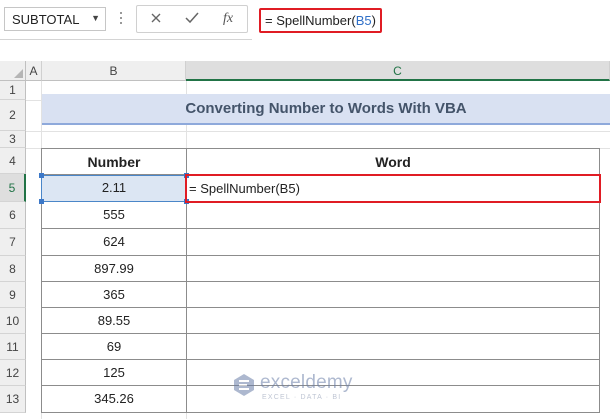 The width and height of the screenshot is (610, 419). I want to click on formula-text: = SpellNumber(B5), so click(320, 20).